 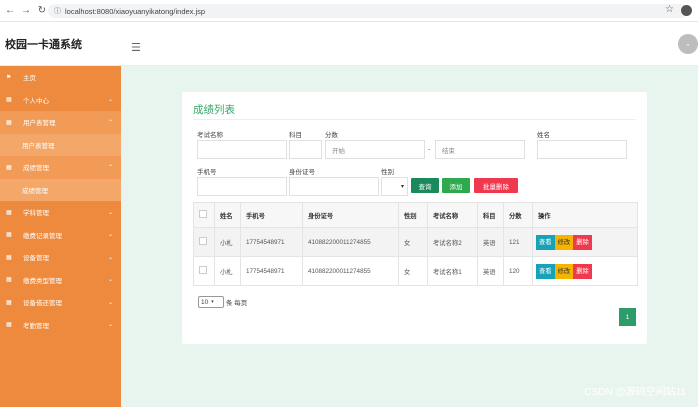 I want to click on column-header: 科目, so click(x=490, y=215).